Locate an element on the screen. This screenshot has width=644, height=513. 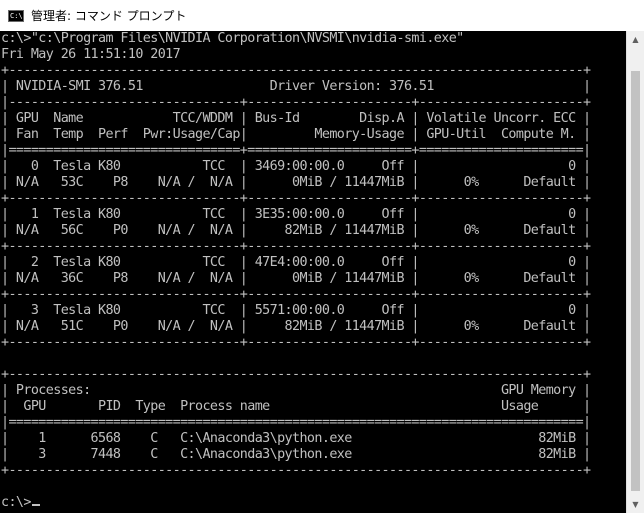
text-cursor is located at coordinates (35, 505).